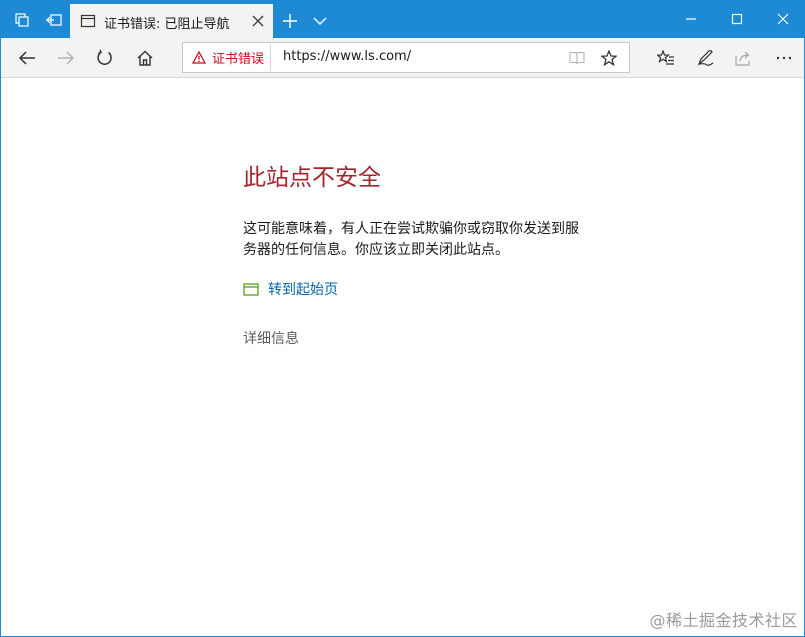 The width and height of the screenshot is (805, 637). I want to click on page-icon, so click(88, 23).